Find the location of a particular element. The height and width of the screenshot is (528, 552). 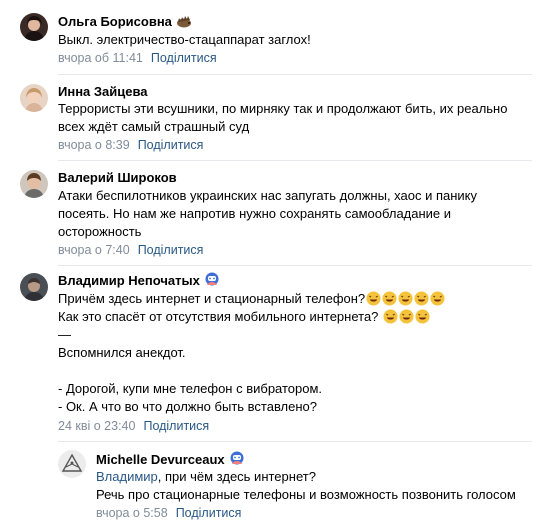

comment-time: вчора о 5:58 is located at coordinates (132, 513).